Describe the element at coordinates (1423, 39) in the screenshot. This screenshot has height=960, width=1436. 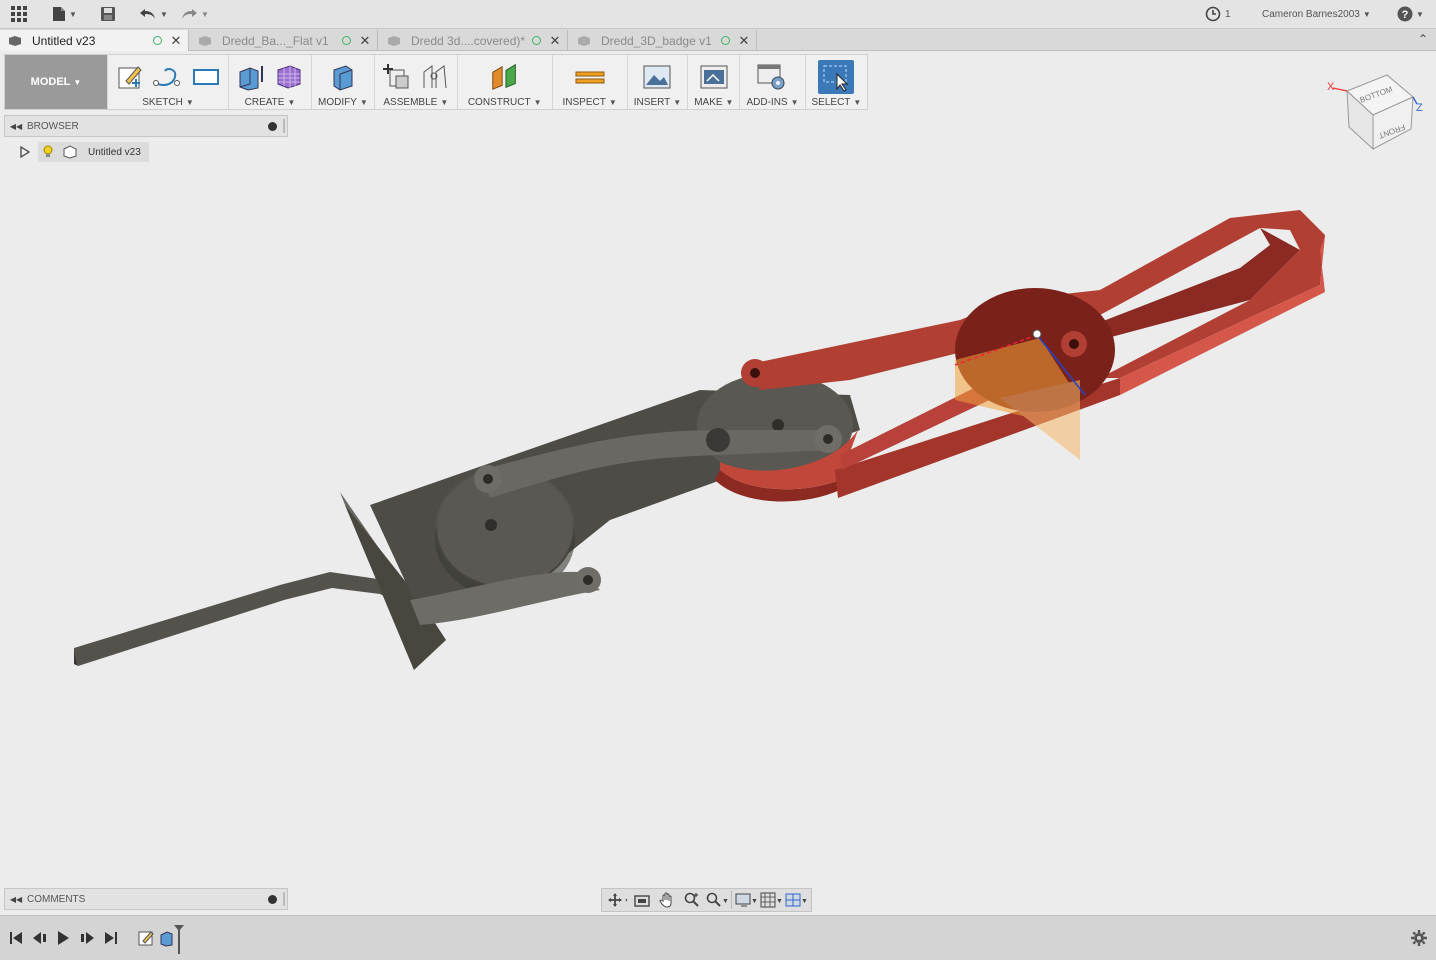
I see `collapse-tabs-chevron-up-icon: ⌃` at that location.